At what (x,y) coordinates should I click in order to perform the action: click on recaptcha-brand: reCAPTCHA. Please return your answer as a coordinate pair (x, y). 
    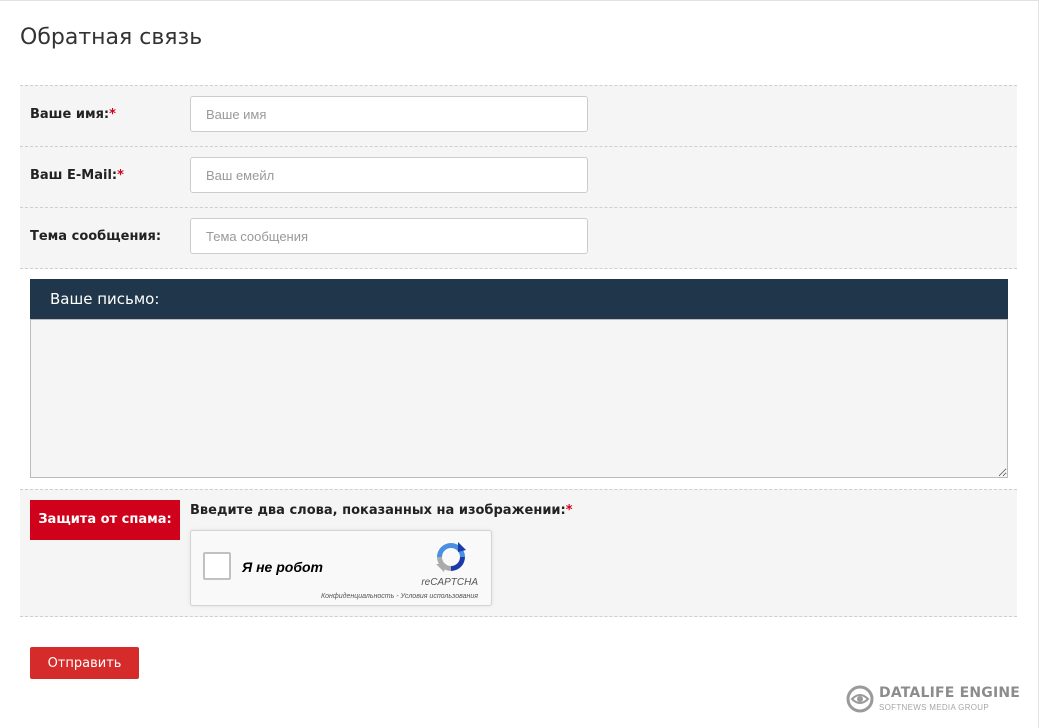
    Looking at the image, I should click on (449, 582).